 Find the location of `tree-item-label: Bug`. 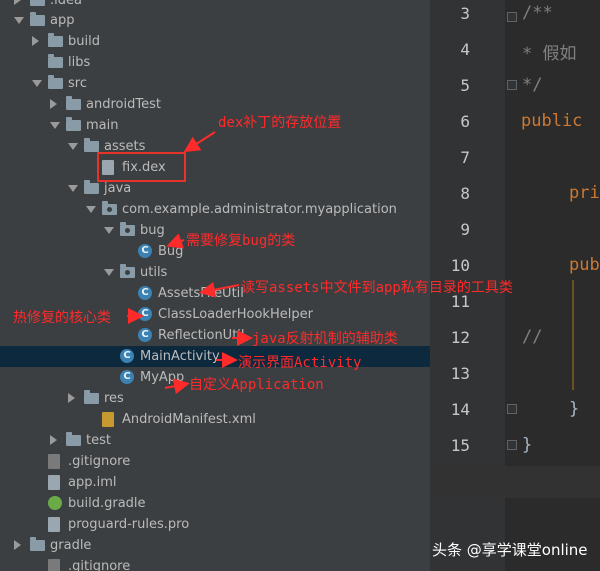

tree-item-label: Bug is located at coordinates (171, 251).